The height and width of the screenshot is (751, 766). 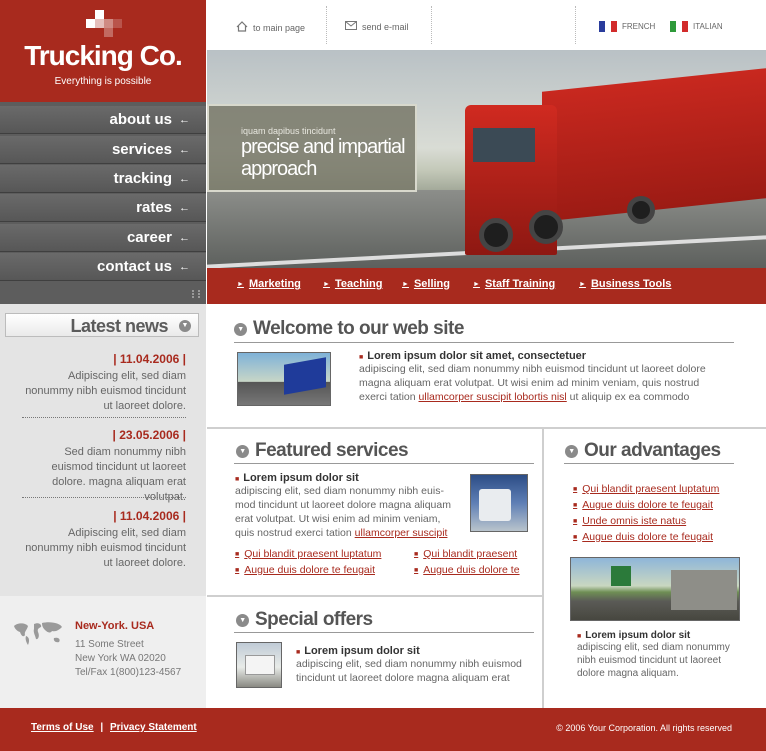 What do you see at coordinates (679, 26) in the screenshot?
I see `italian-flag-icon` at bounding box center [679, 26].